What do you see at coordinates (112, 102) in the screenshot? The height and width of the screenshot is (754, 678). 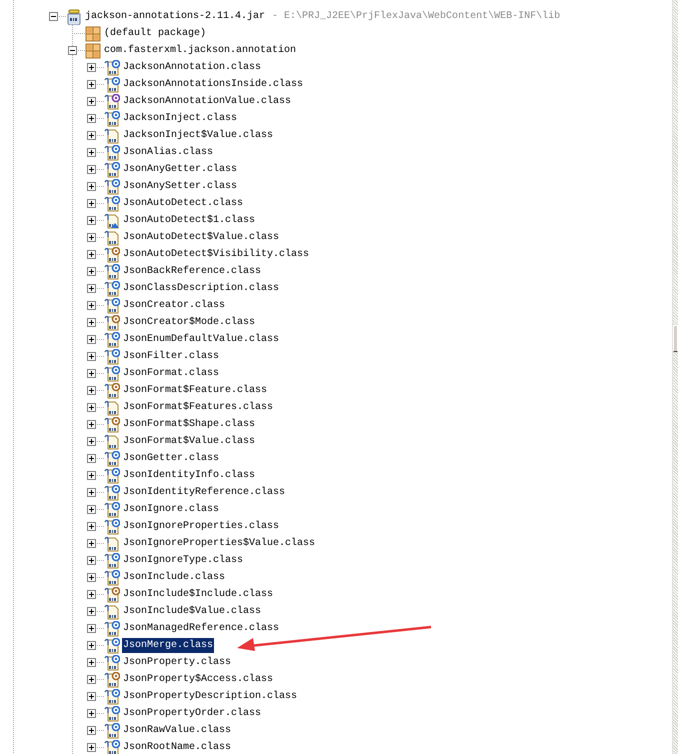 I see `class-interface-icon` at bounding box center [112, 102].